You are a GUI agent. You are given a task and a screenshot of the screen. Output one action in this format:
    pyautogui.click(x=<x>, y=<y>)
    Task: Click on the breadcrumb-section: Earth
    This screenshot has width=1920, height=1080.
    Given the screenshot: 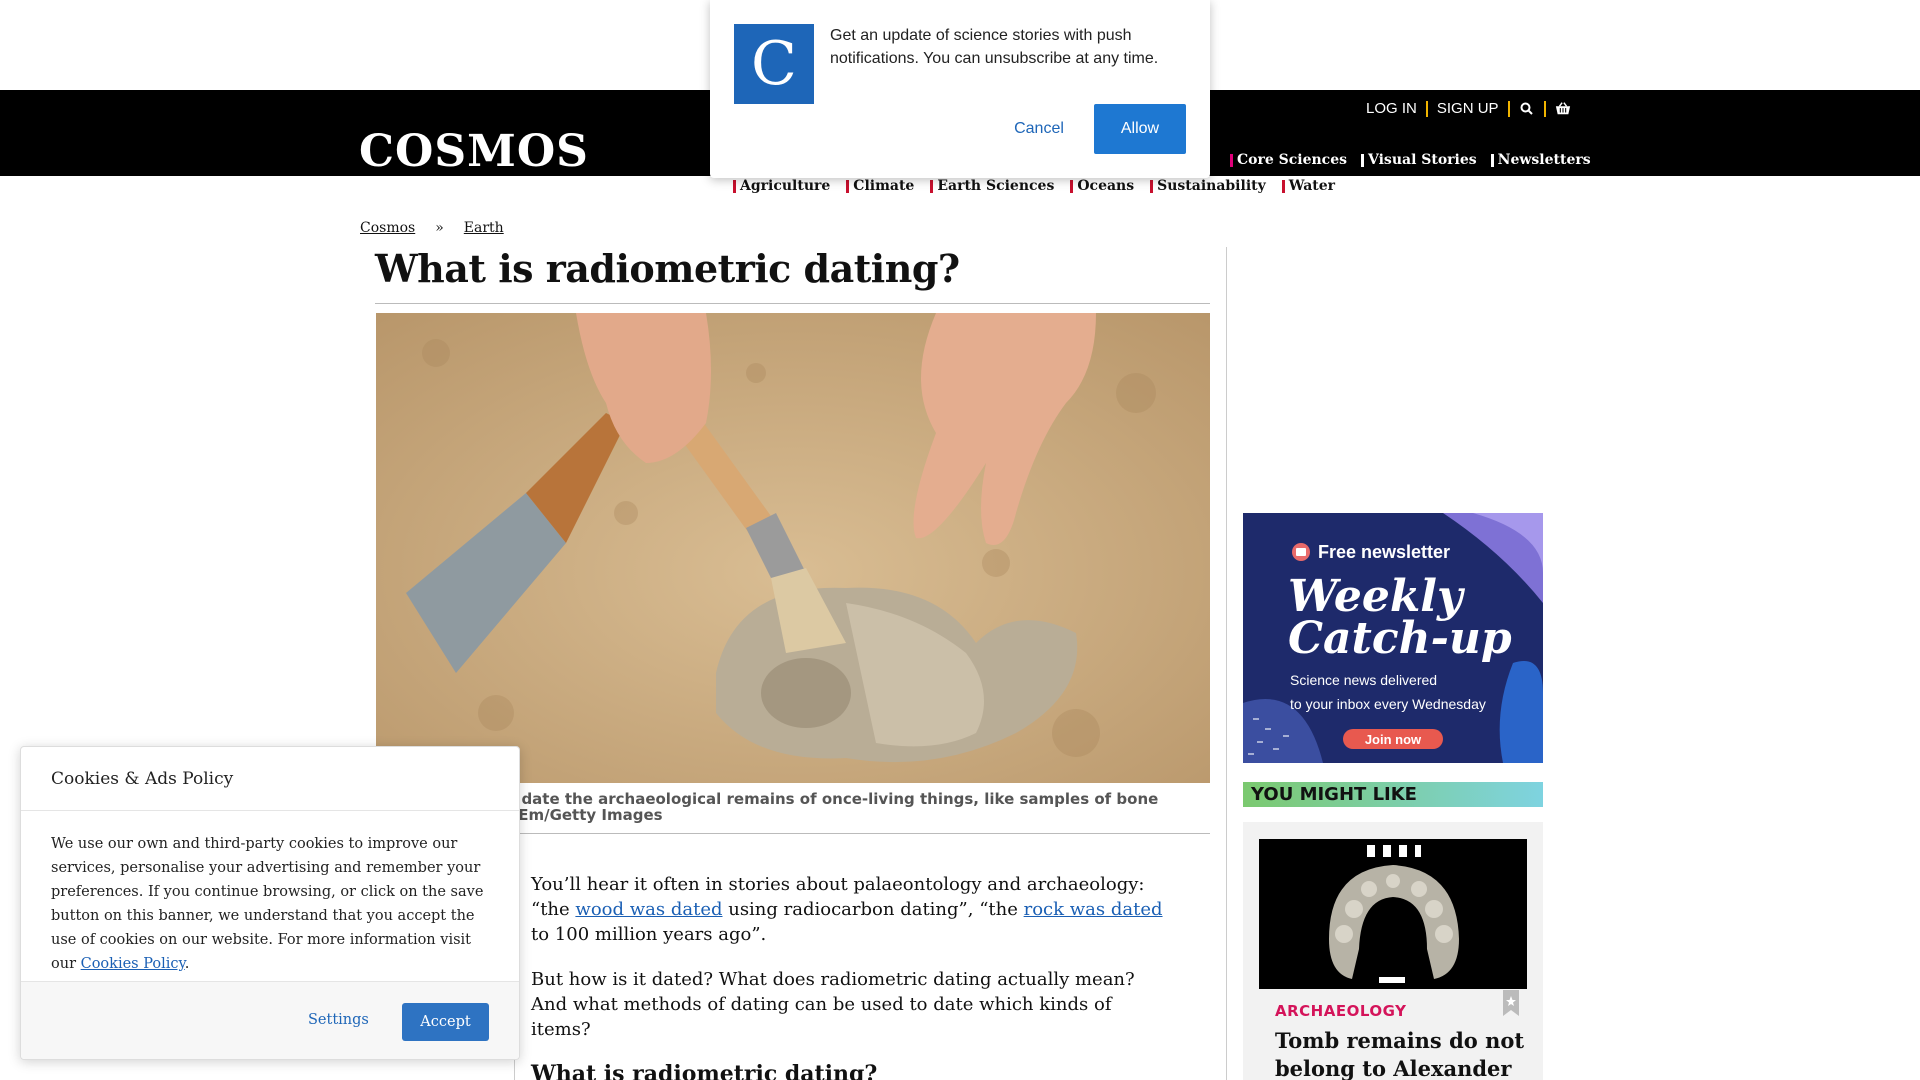 What is the action you would take?
    pyautogui.click(x=484, y=228)
    